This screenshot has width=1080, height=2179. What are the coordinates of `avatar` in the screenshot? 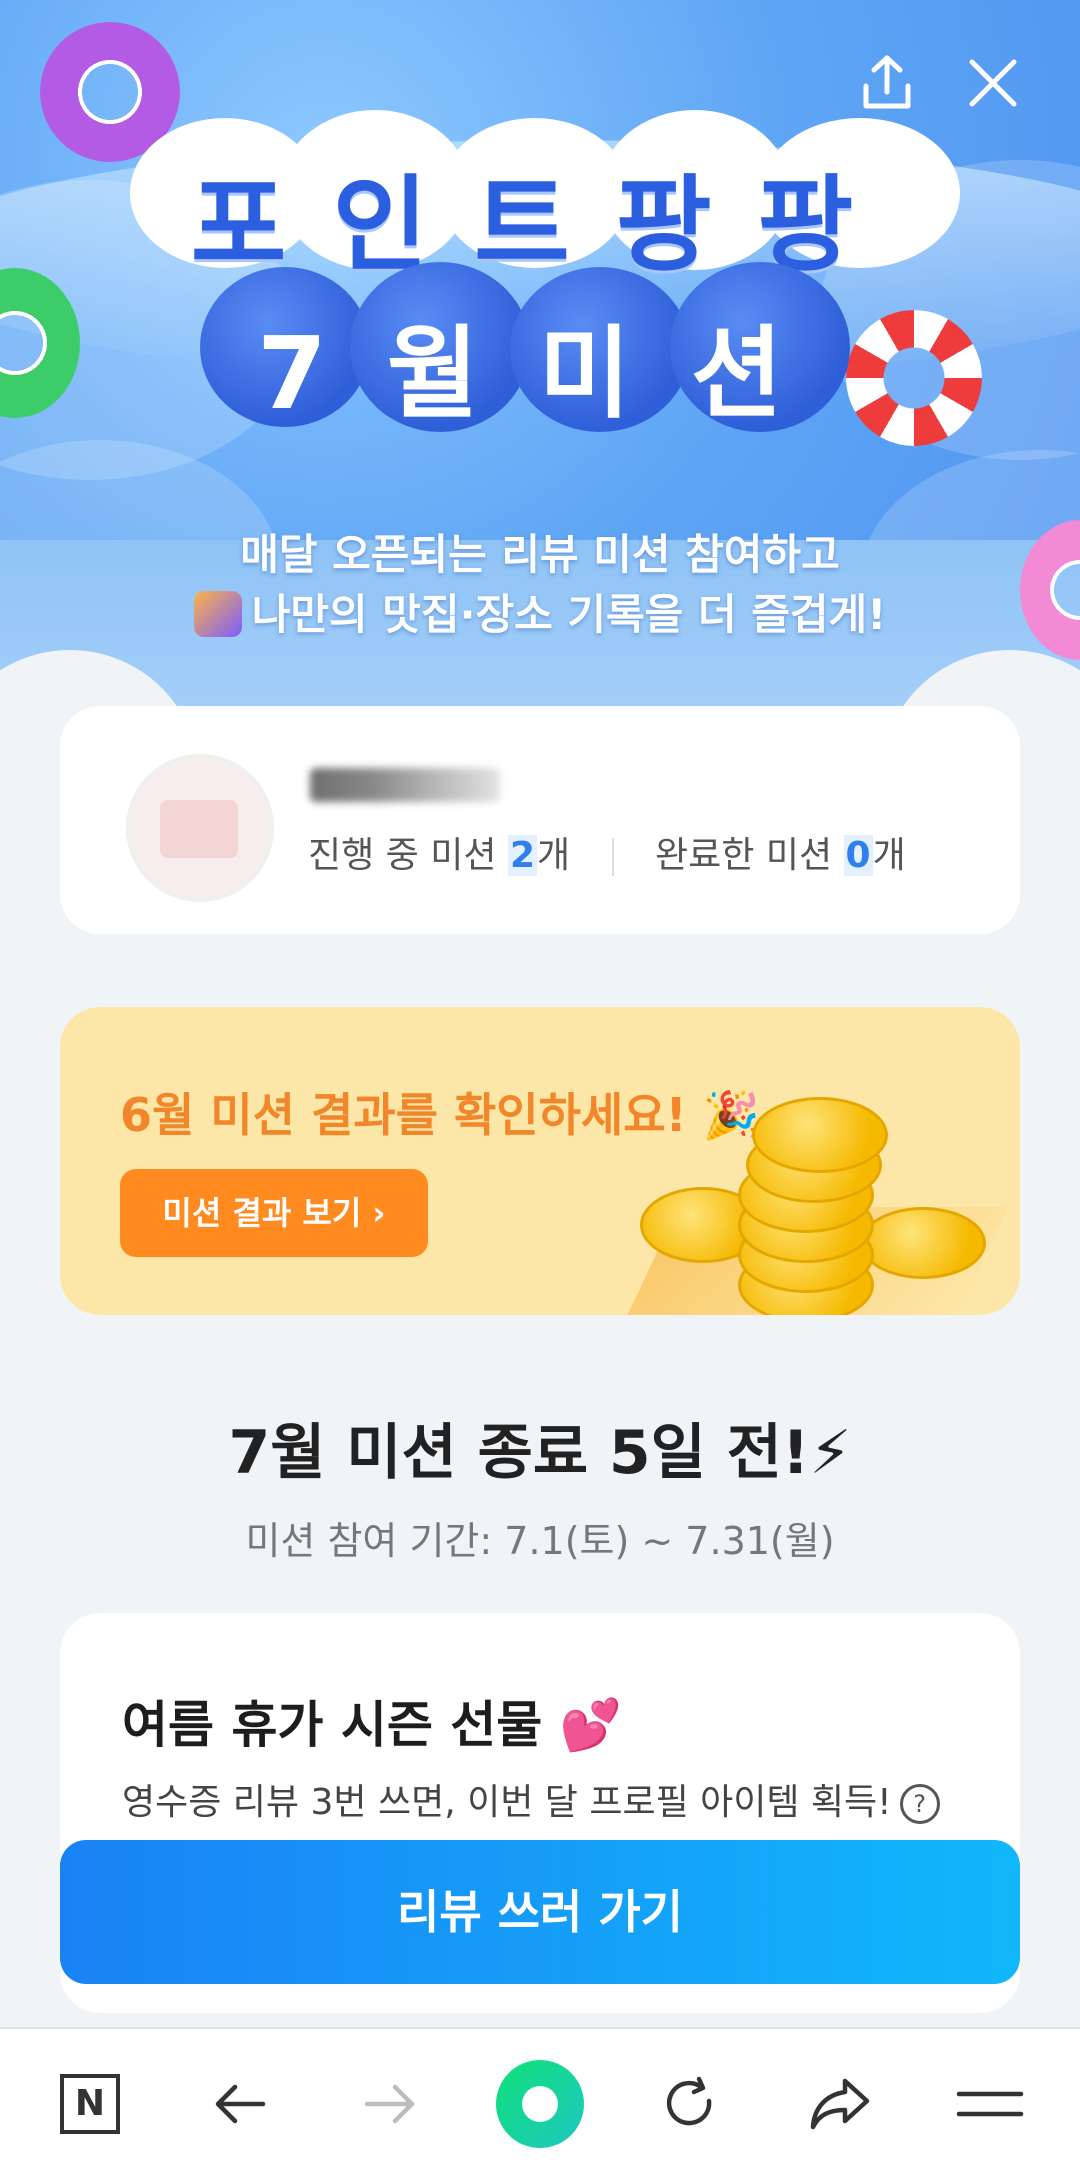 It's located at (200, 828).